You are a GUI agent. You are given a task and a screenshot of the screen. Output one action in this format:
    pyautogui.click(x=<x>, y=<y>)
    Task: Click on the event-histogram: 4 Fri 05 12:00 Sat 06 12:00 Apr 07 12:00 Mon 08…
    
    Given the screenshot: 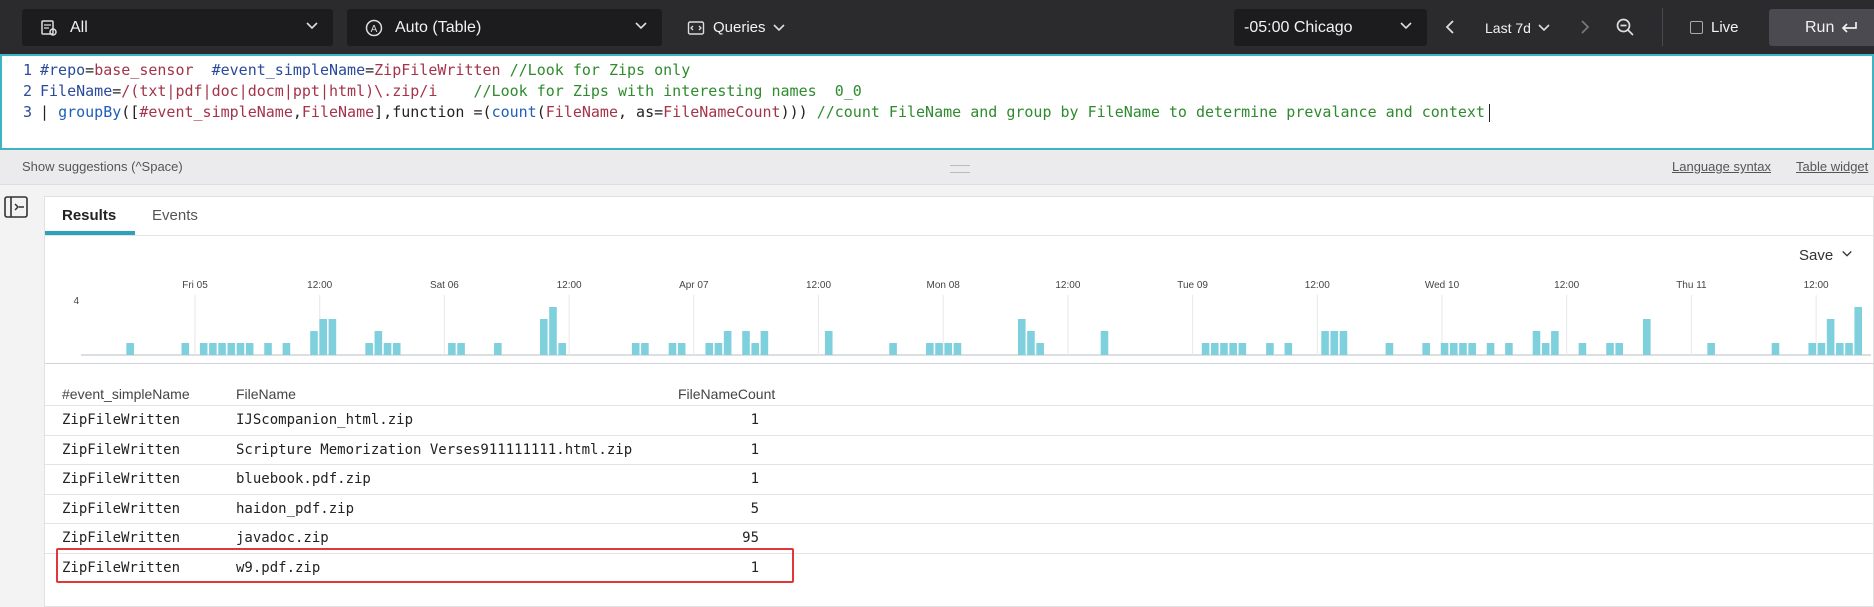 What is the action you would take?
    pyautogui.click(x=959, y=318)
    